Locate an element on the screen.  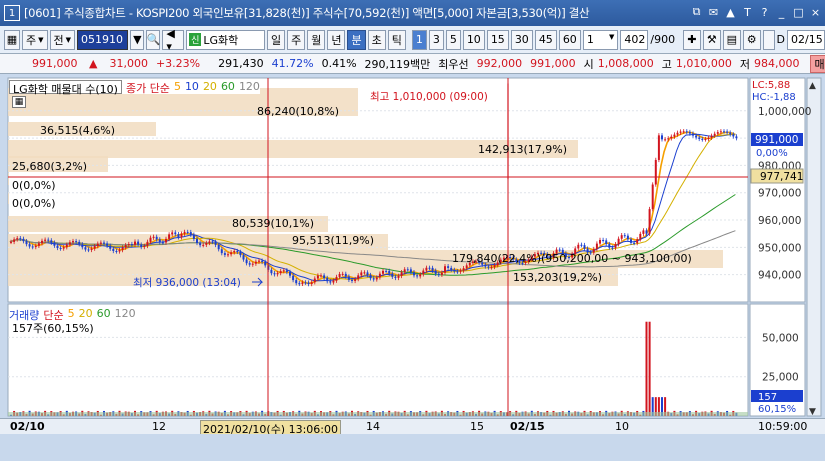
date-input: 02/15 is located at coordinates (806, 39).